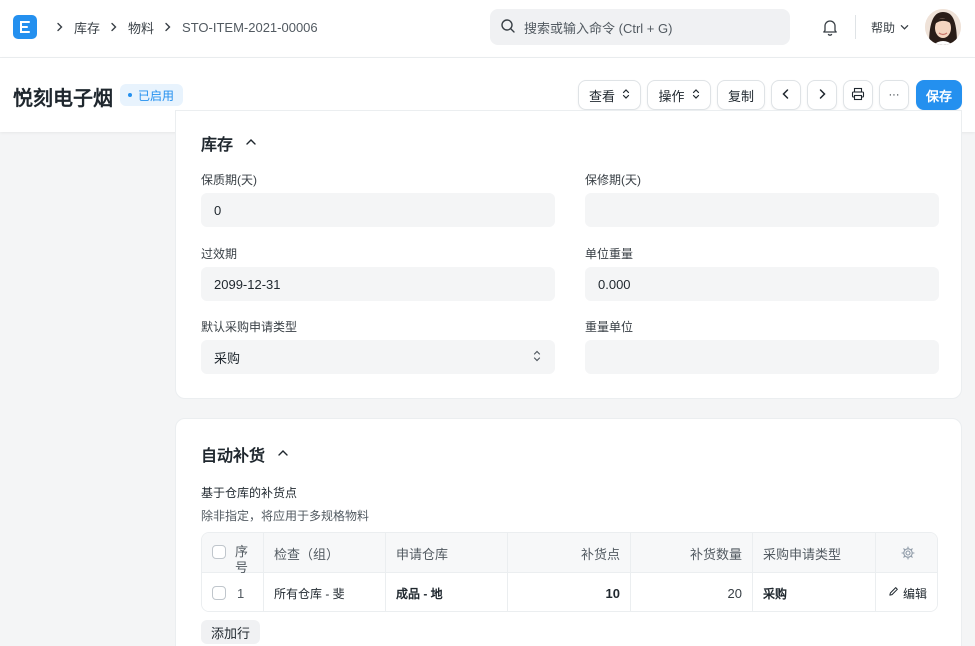 This screenshot has height=646, width=975. Describe the element at coordinates (227, 358) in the screenshot. I see `mr-type-value: 采购` at that location.